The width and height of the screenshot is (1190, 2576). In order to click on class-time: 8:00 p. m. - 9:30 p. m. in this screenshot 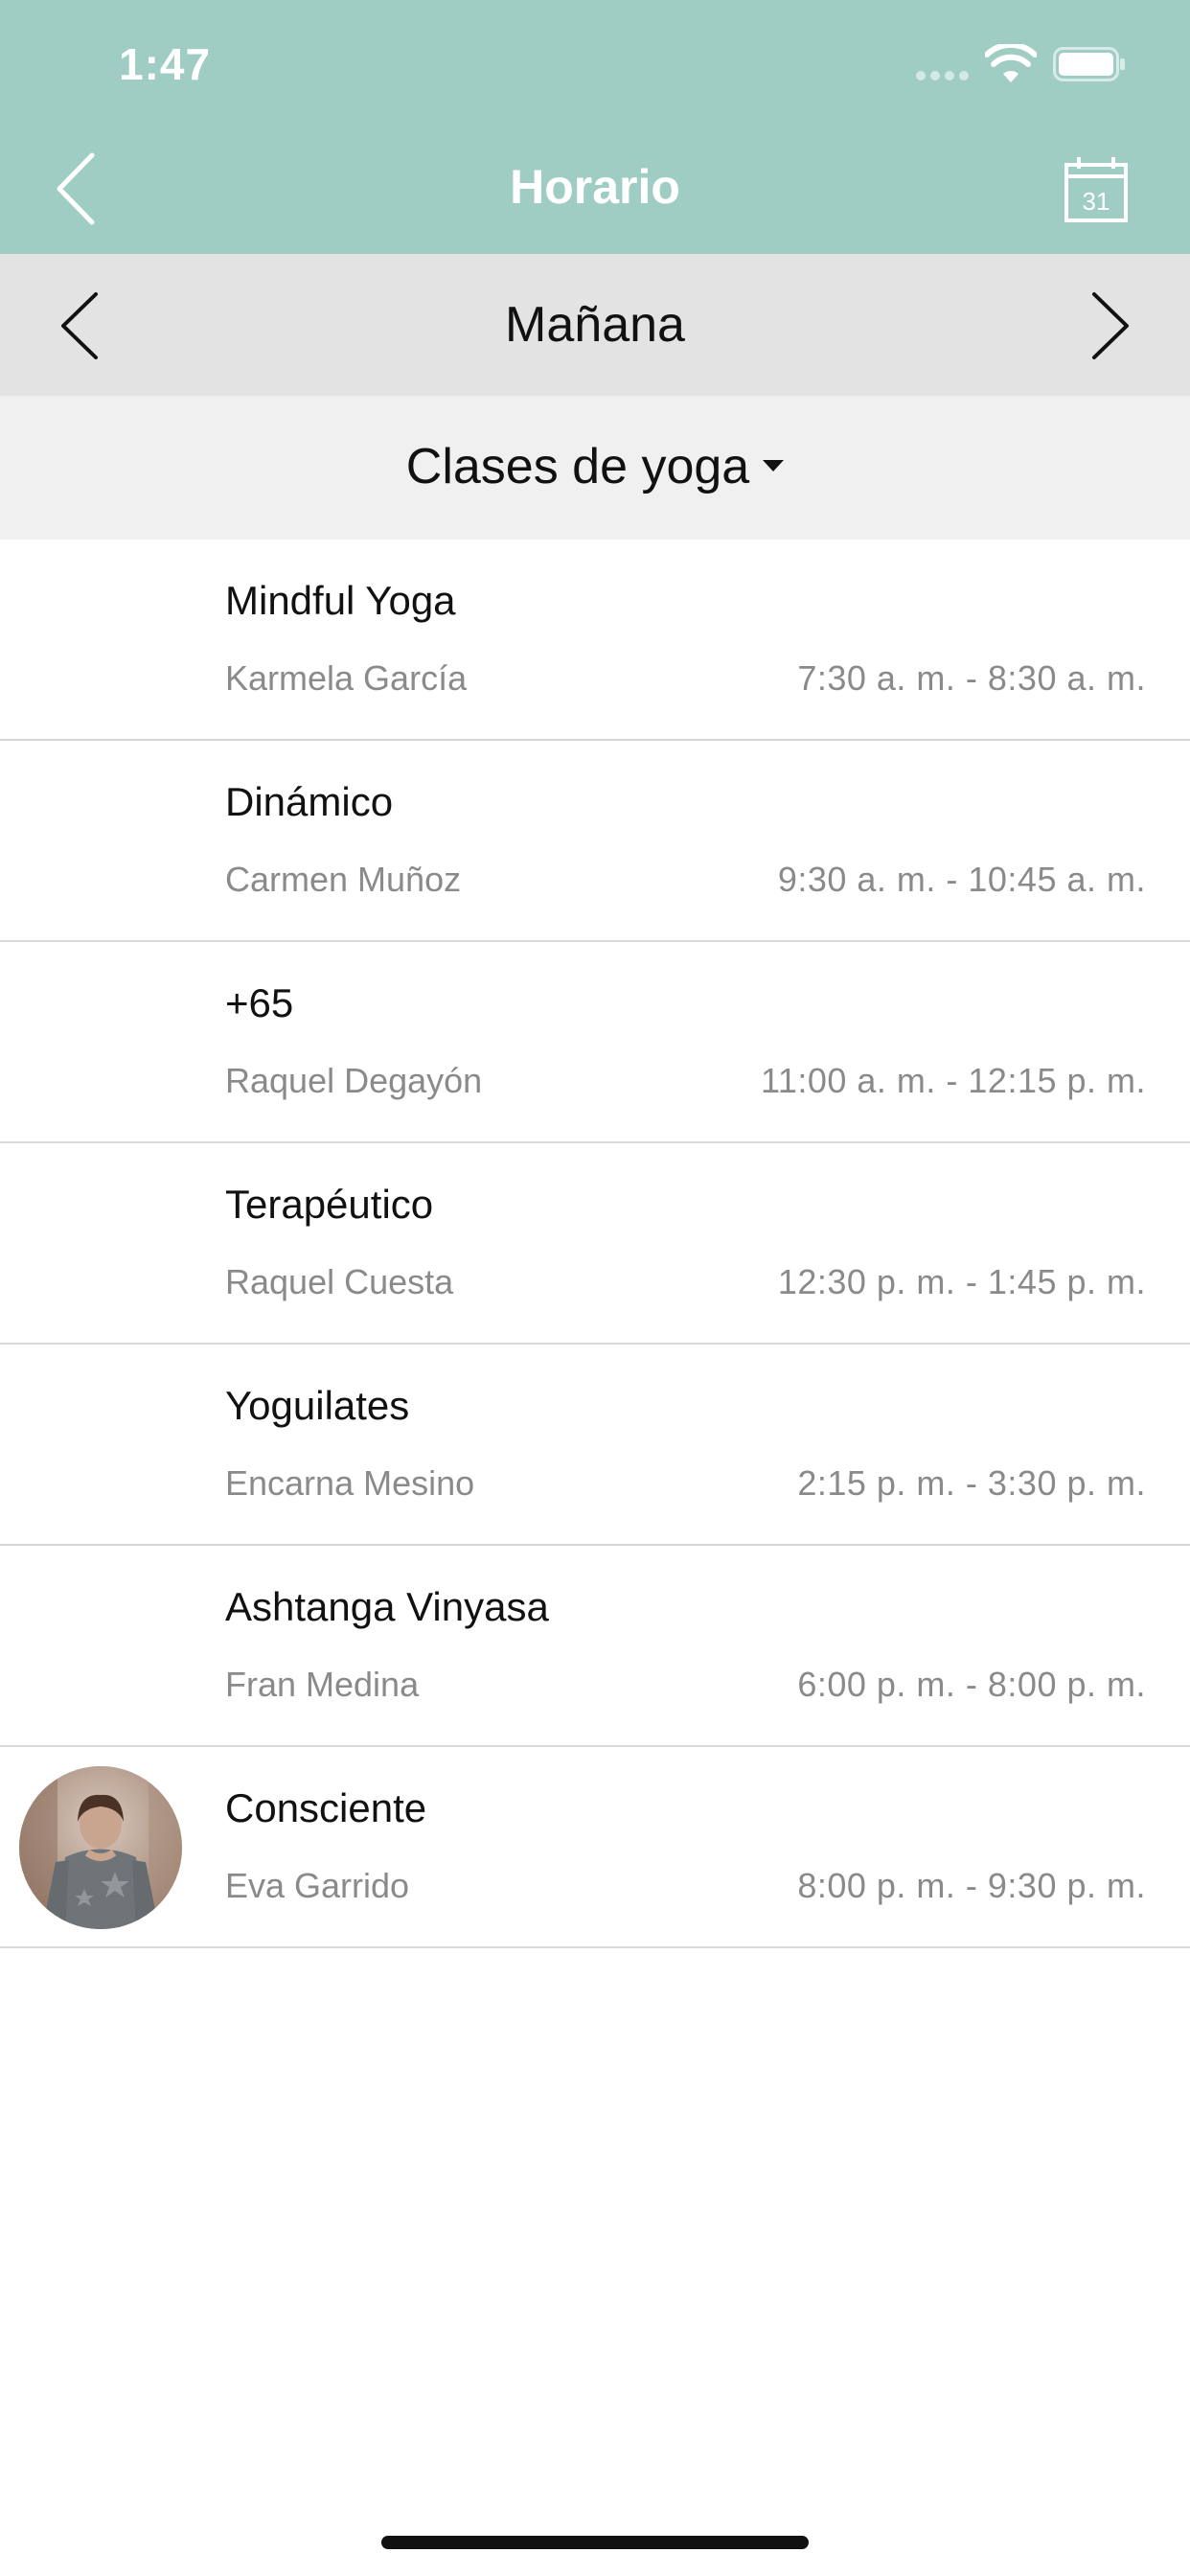, I will do `click(972, 1885)`.